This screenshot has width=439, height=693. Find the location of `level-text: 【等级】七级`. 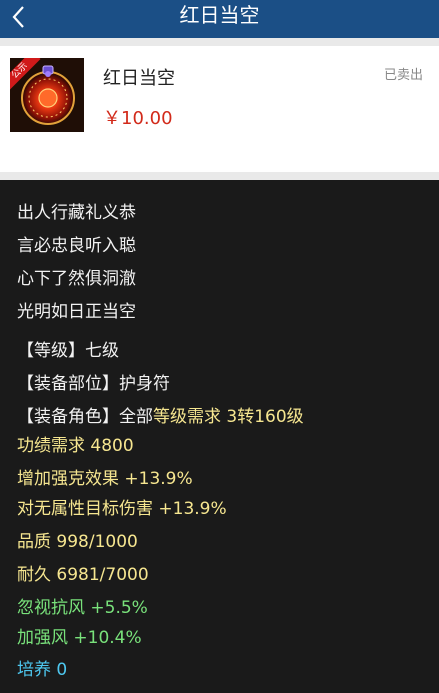

level-text: 【等级】七级 is located at coordinates (68, 351).